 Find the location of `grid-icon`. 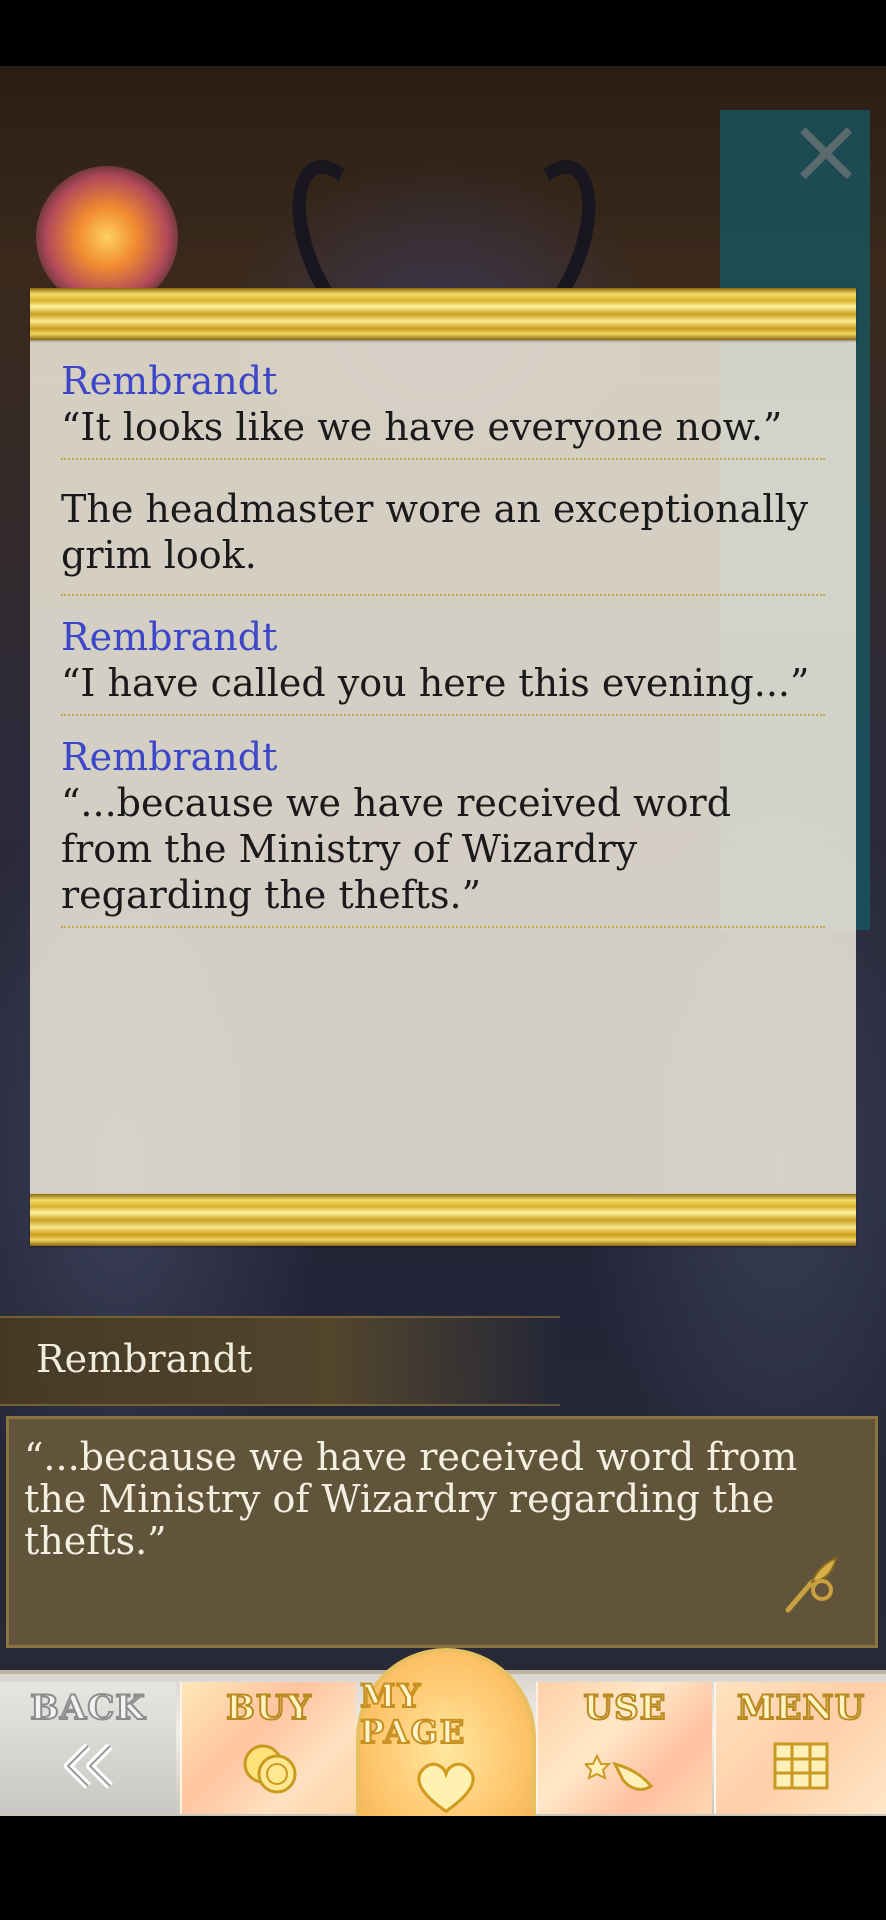

grid-icon is located at coordinates (801, 1766).